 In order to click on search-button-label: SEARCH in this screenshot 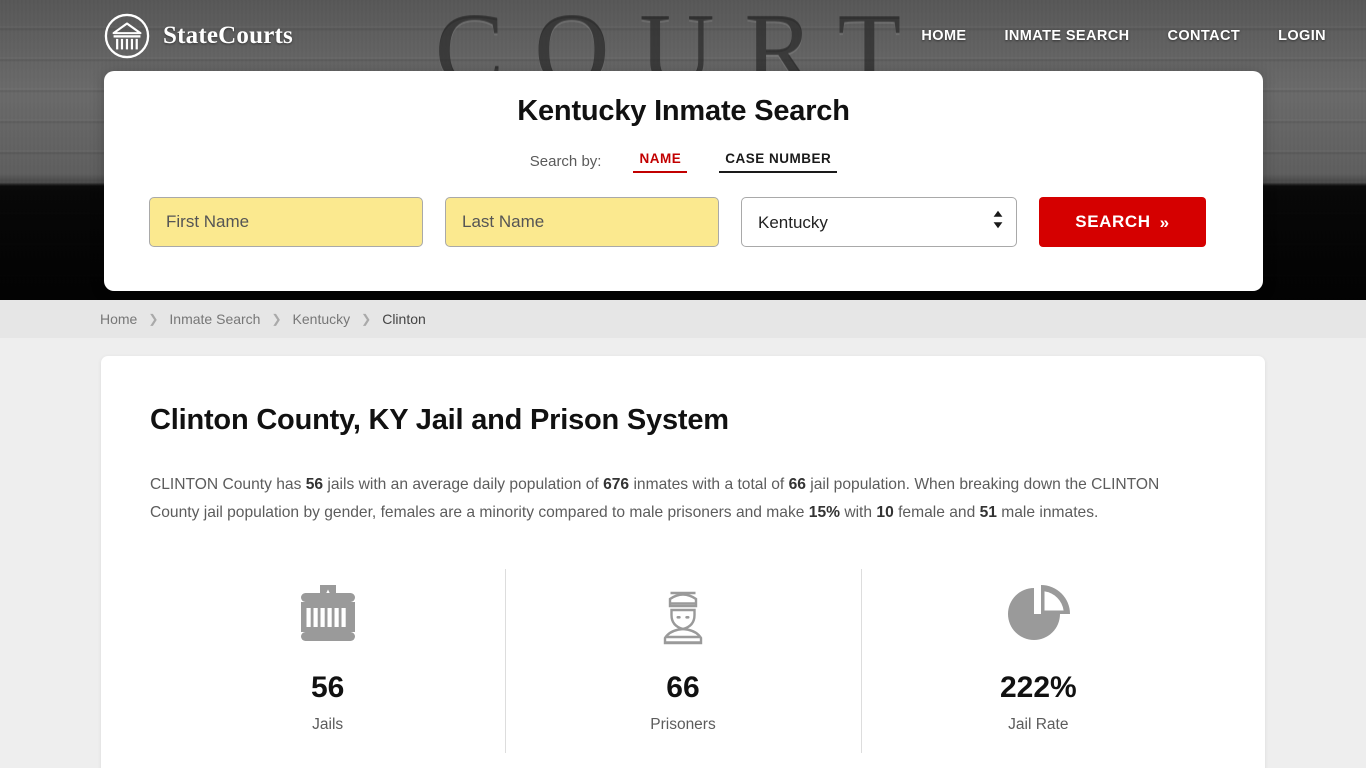, I will do `click(1113, 221)`.